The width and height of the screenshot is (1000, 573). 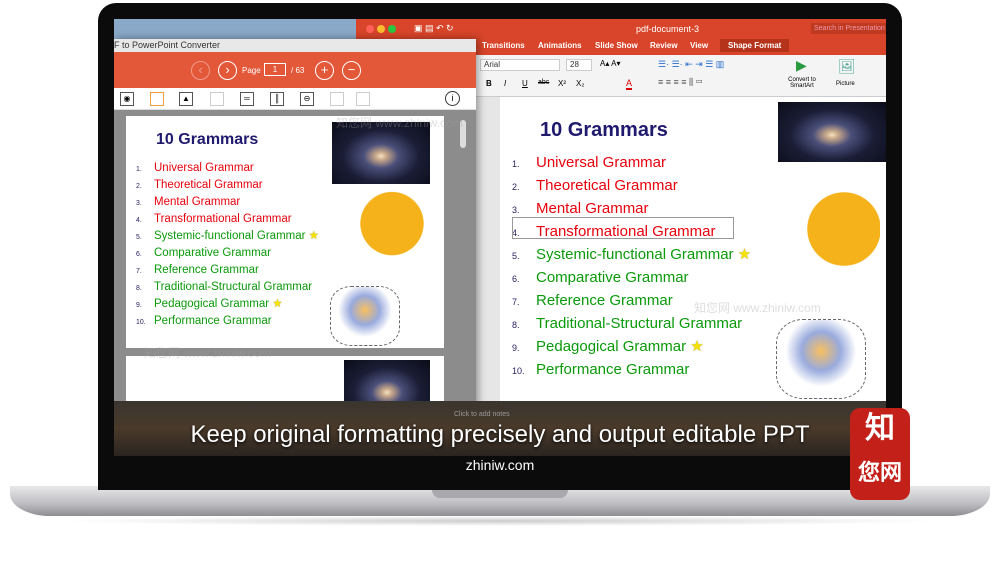 I want to click on underline-button: U, so click(x=525, y=83).